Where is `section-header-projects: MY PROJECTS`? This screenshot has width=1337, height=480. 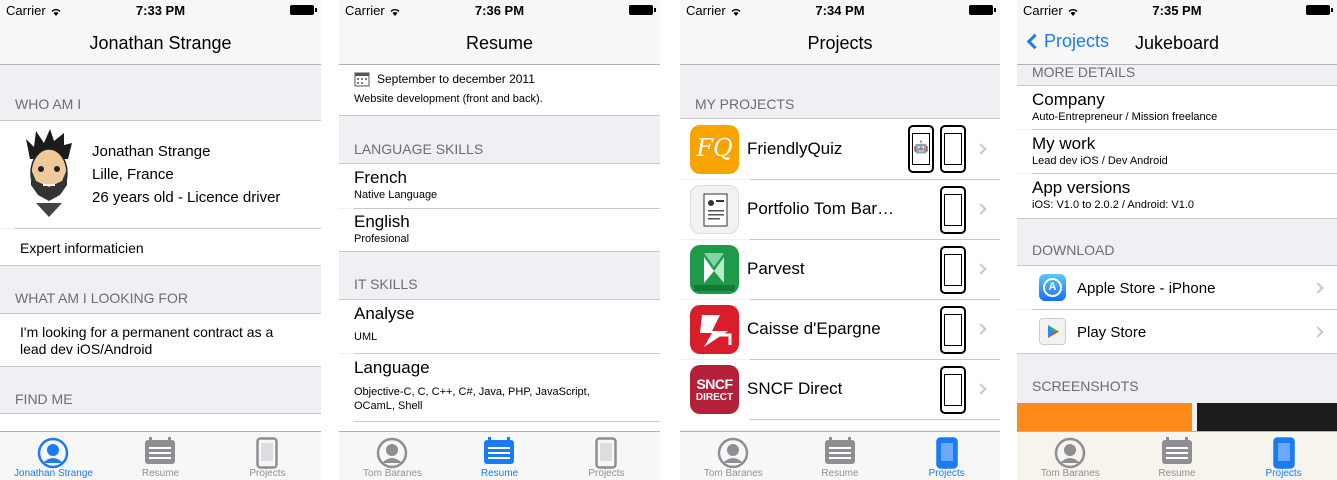
section-header-projects: MY PROJECTS is located at coordinates (745, 104).